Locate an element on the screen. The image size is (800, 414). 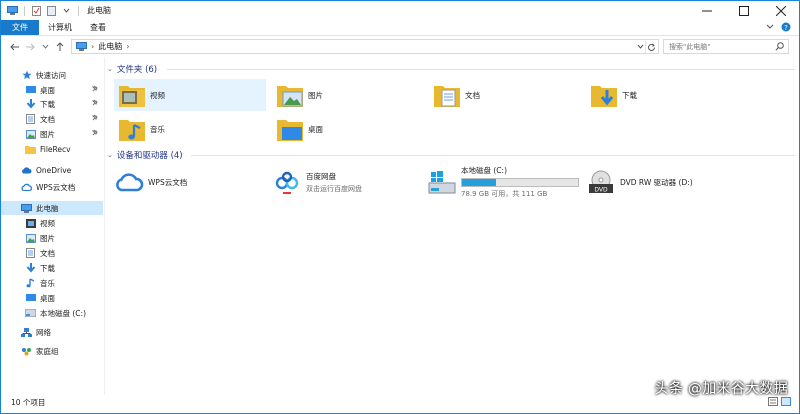
folder-videos: 视频 is located at coordinates (190, 95).